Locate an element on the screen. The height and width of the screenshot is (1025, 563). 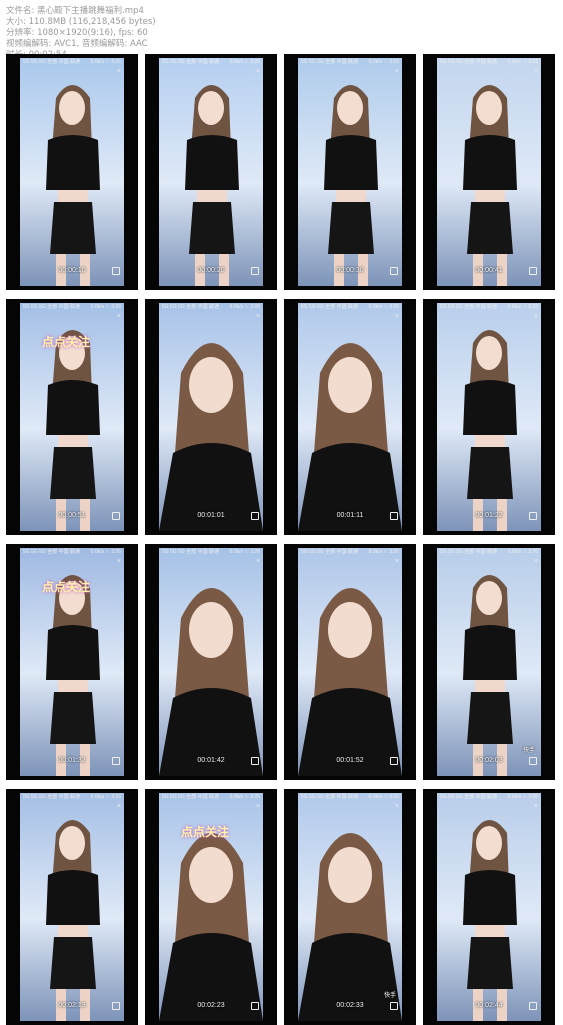
video-thumbnail: 5G 5G 5G 全部 中国 联通 0.0k/s ☆ 3:26 × 00:01:42 is located at coordinates (211, 662).